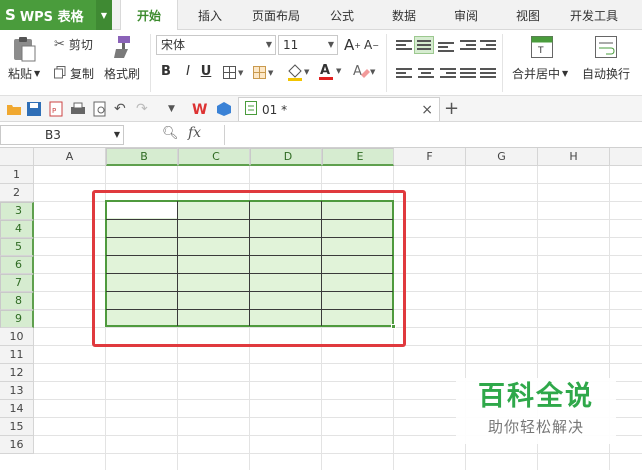 The width and height of the screenshot is (642, 470). What do you see at coordinates (122, 73) in the screenshot?
I see `format-painter-button: 格式刷` at bounding box center [122, 73].